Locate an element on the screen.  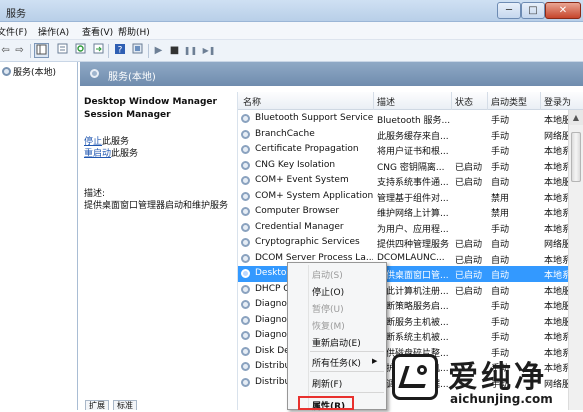
cell-name: BranchCache is located at coordinates (285, 133).